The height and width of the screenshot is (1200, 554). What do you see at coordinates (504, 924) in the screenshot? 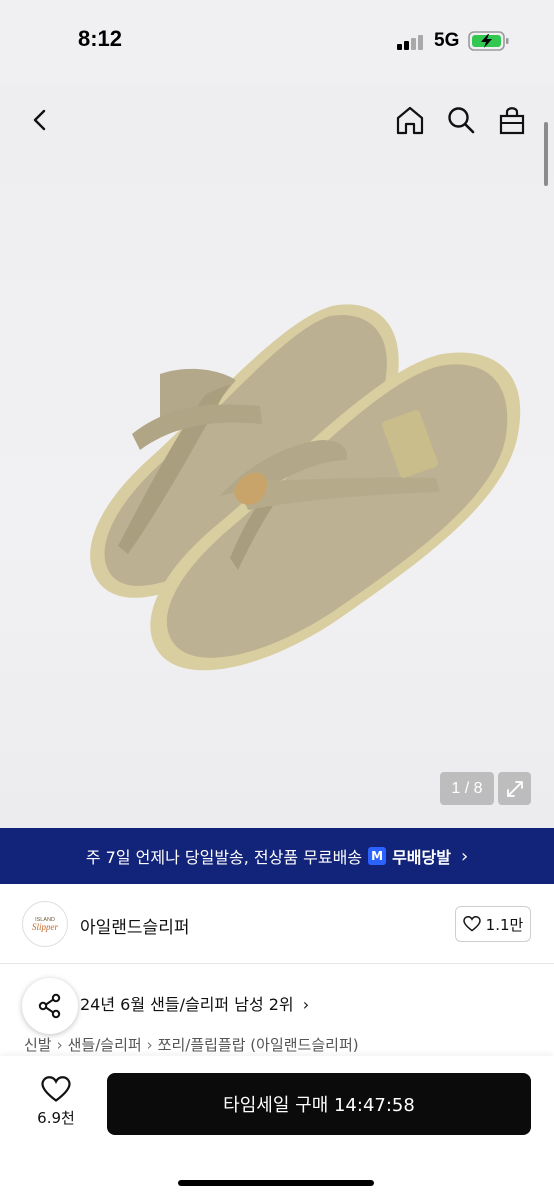
I see `brand-like-count: 1.1만` at bounding box center [504, 924].